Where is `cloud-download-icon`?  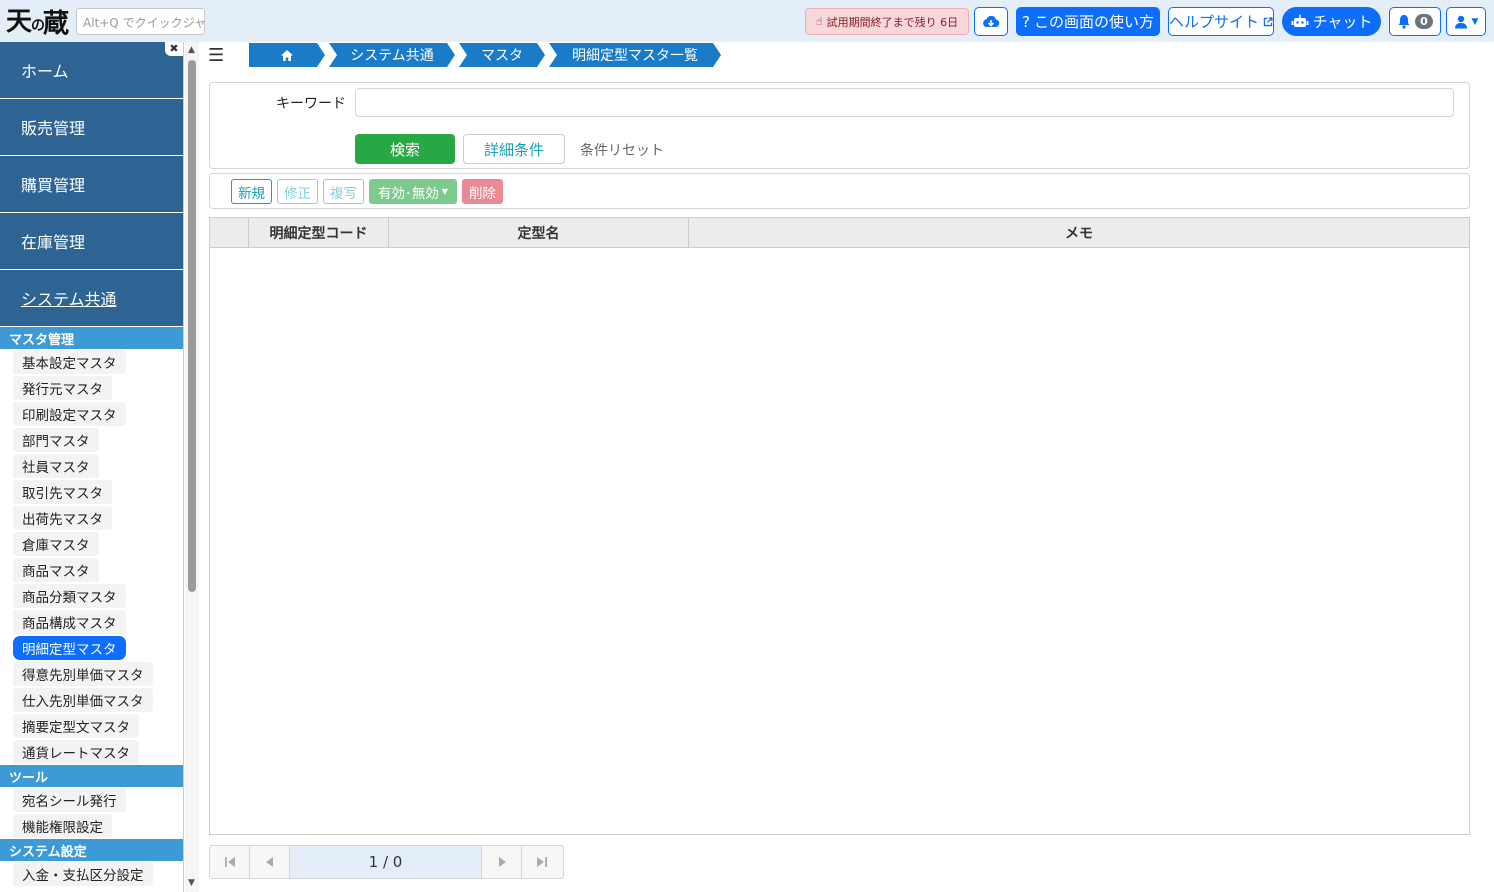
cloud-download-icon is located at coordinates (991, 21).